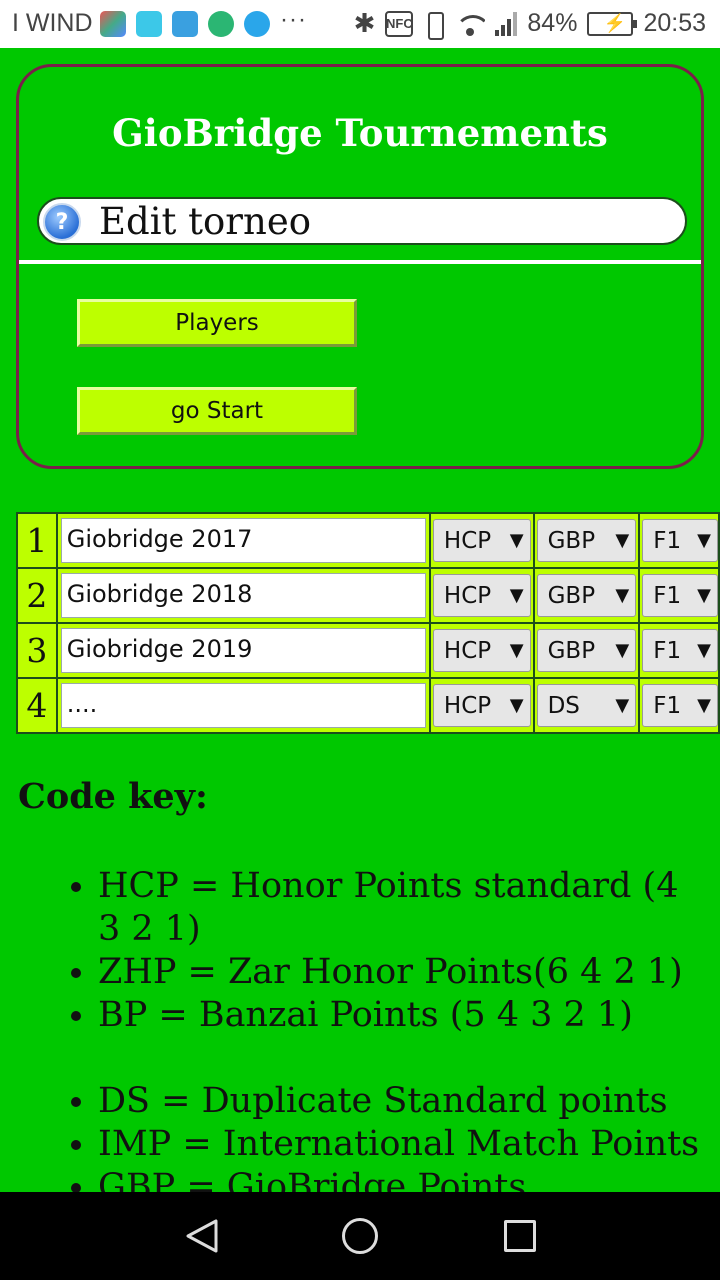  What do you see at coordinates (37, 540) in the screenshot?
I see `row-number: 1` at bounding box center [37, 540].